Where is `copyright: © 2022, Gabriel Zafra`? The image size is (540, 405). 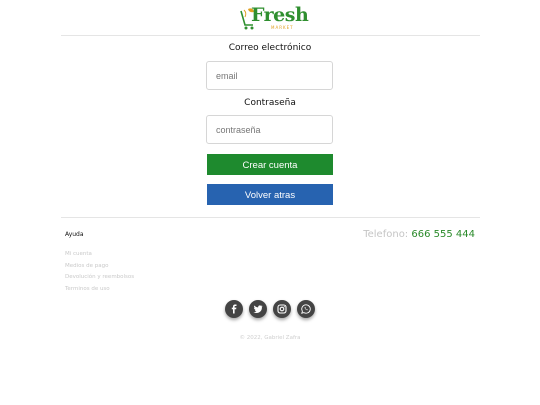
copyright: © 2022, Gabriel Zafra is located at coordinates (270, 338).